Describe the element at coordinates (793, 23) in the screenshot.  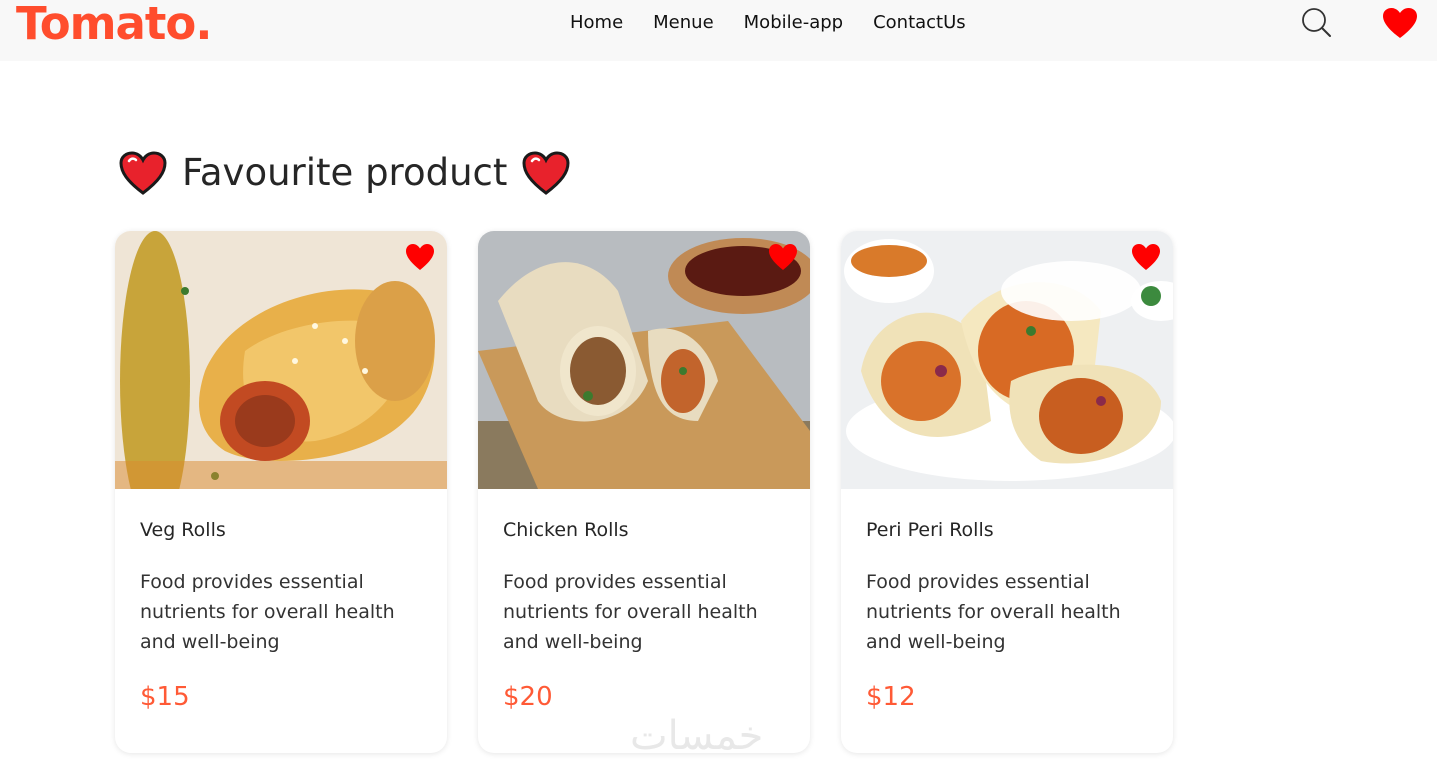
I see `nav-link-mobile-app: Mobile-app` at that location.